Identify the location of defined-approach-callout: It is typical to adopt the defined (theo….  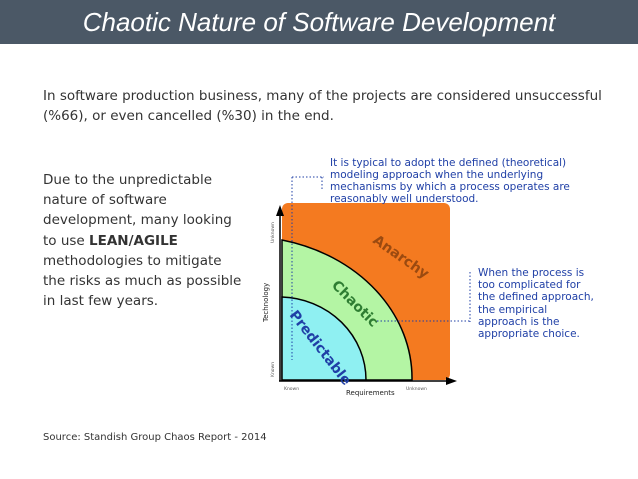
(450, 181).